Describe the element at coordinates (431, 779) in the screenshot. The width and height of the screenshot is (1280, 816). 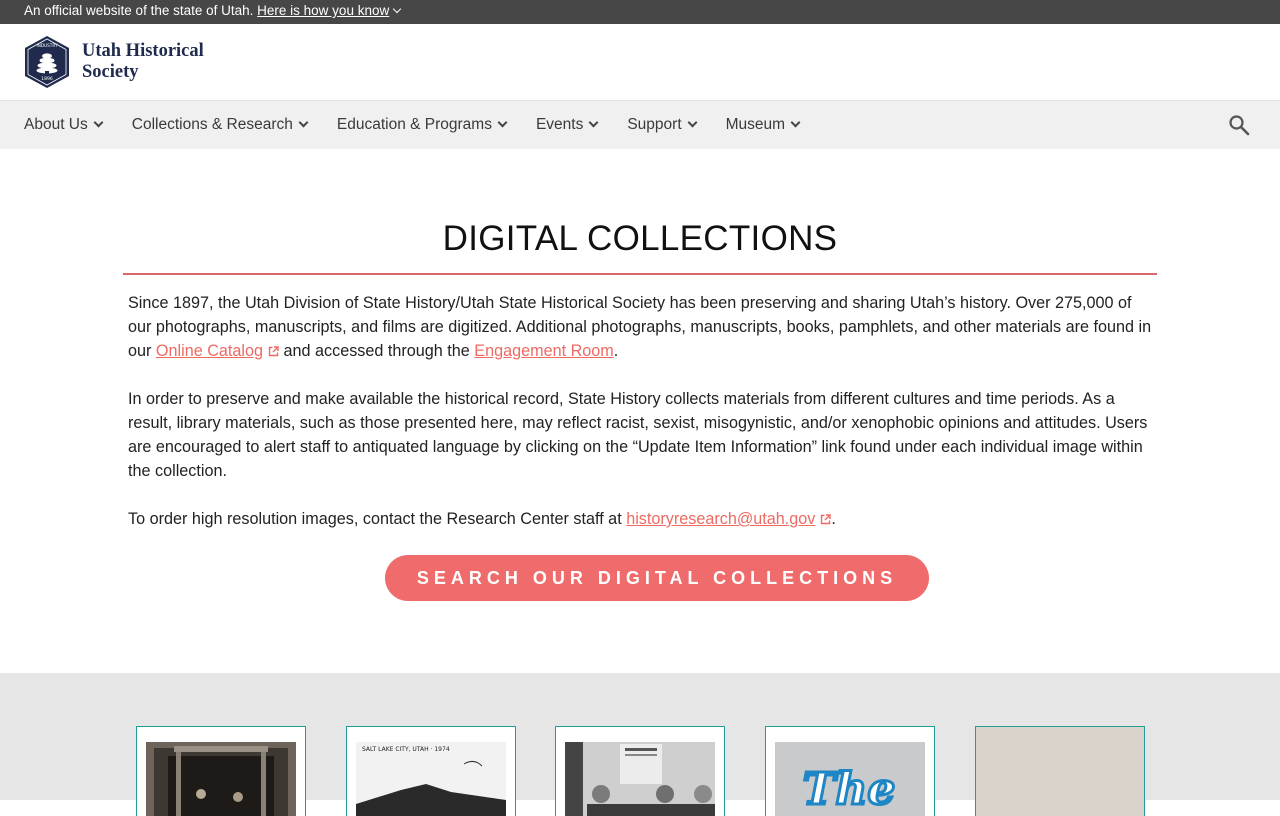
I see `salt-lake-city-photo: SALT LAKE CITY, UTAH · 1974` at that location.